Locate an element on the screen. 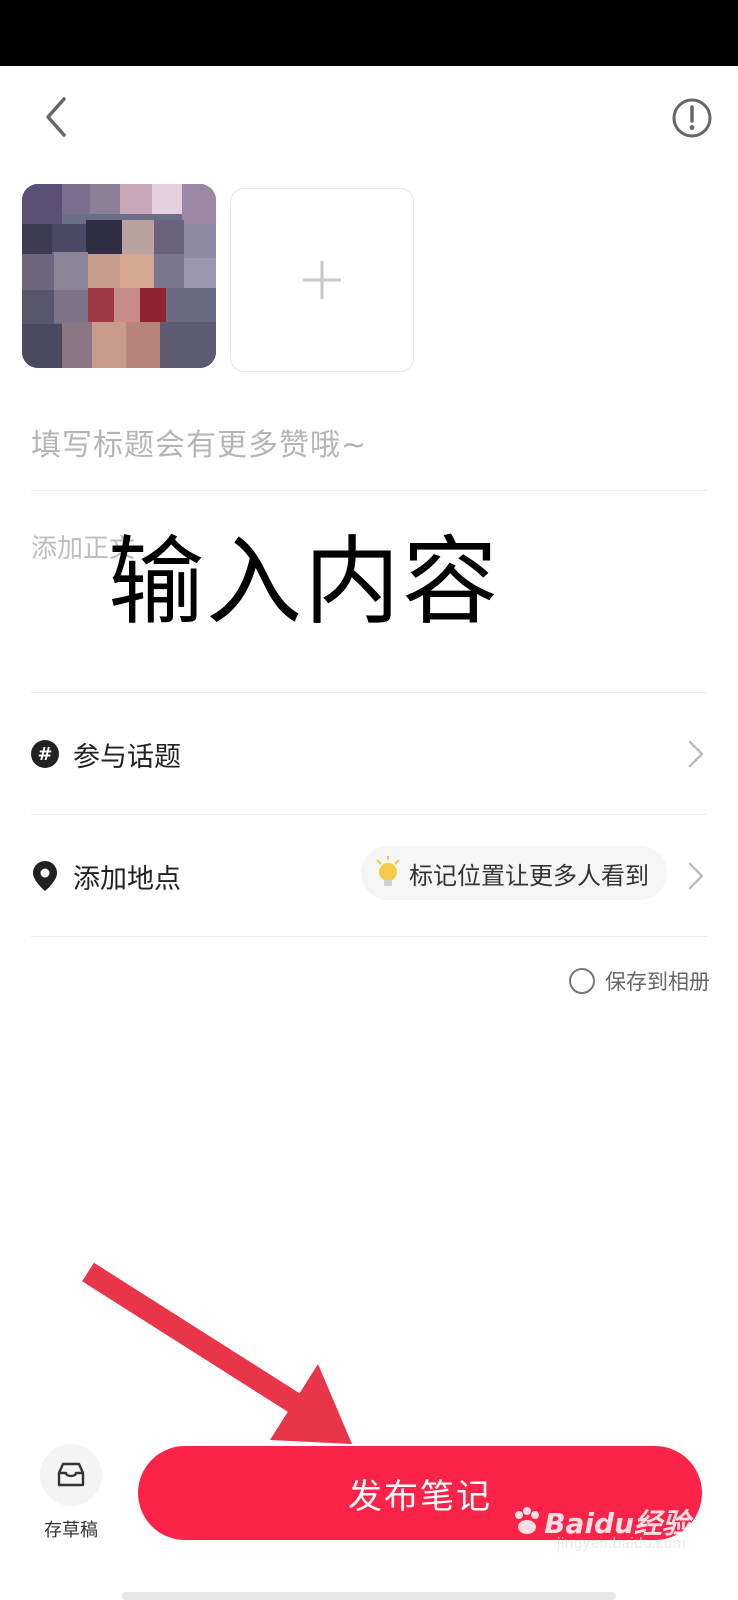  topic-row: # 参与话题 is located at coordinates (369, 754).